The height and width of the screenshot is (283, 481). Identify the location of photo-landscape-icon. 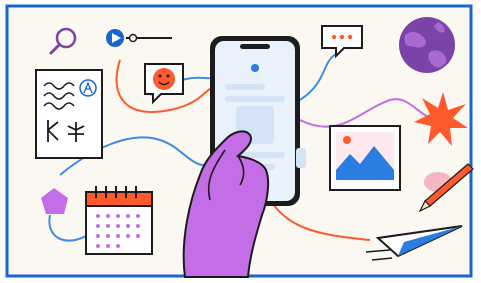
(365, 158).